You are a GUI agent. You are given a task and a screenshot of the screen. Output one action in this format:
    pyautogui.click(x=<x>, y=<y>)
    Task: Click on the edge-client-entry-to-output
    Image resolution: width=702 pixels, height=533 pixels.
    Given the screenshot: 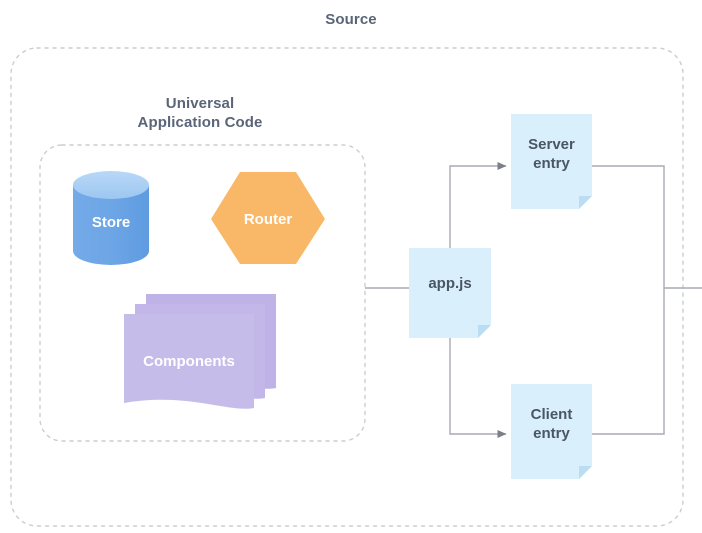 What is the action you would take?
    pyautogui.click(x=627, y=361)
    